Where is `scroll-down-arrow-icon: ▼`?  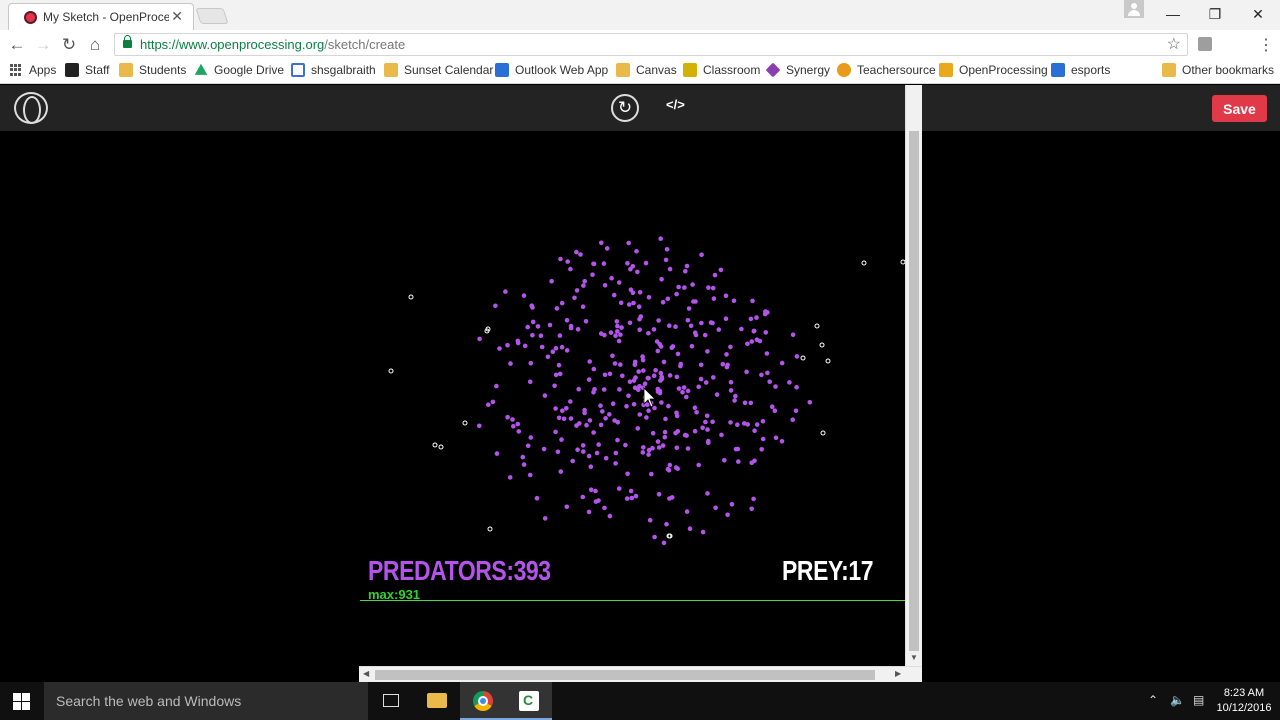 scroll-down-arrow-icon: ▼ is located at coordinates (914, 657).